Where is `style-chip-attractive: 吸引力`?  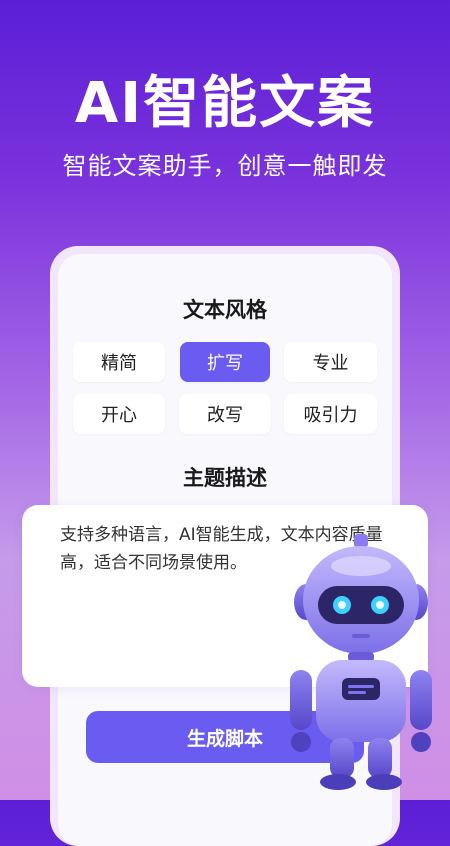 style-chip-attractive: 吸引力 is located at coordinates (330, 414).